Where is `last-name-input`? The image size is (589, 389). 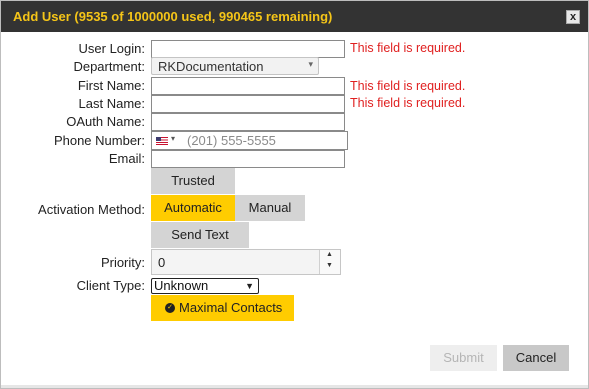 last-name-input is located at coordinates (248, 104).